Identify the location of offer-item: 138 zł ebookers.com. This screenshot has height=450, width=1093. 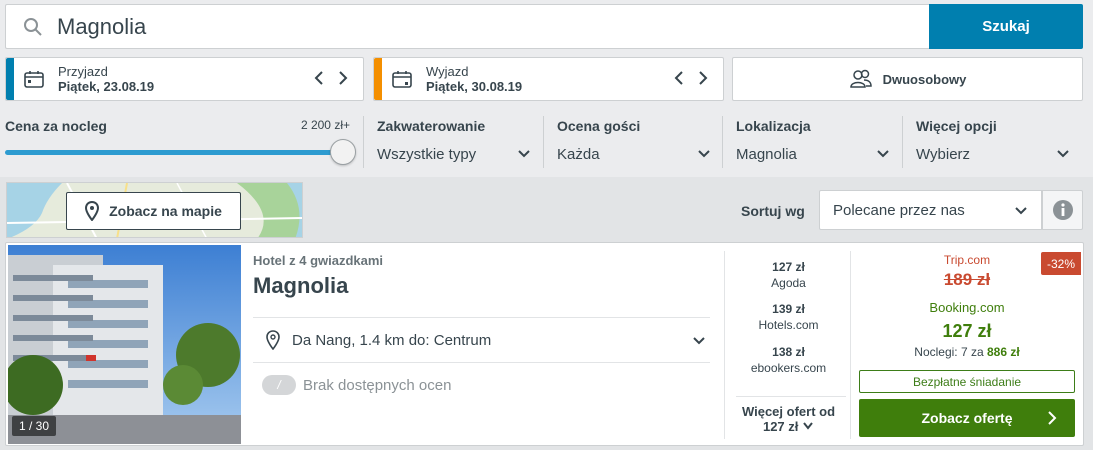
(788, 360).